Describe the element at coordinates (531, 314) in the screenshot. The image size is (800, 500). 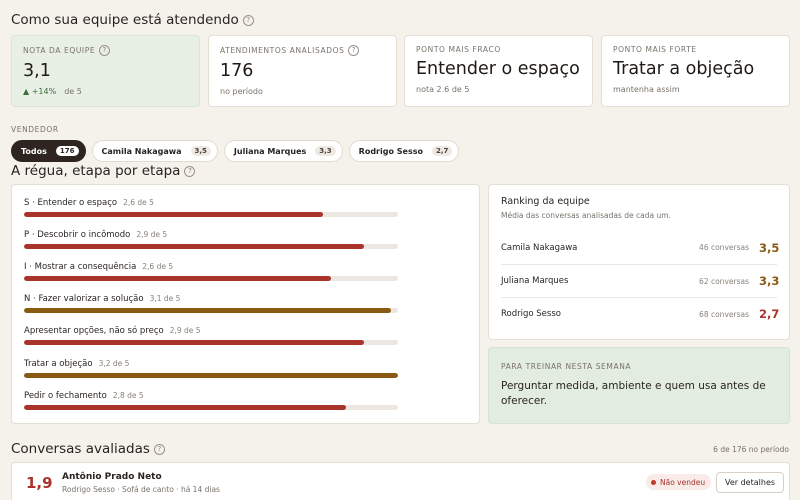
I see `ranking-name: Rodrigo Sesso` at that location.